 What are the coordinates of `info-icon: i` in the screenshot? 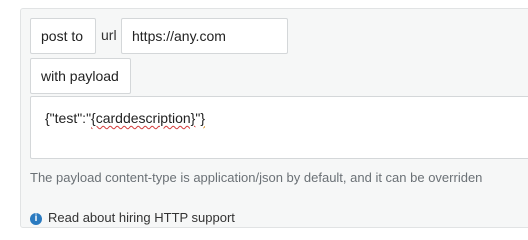 It's located at (36, 218).